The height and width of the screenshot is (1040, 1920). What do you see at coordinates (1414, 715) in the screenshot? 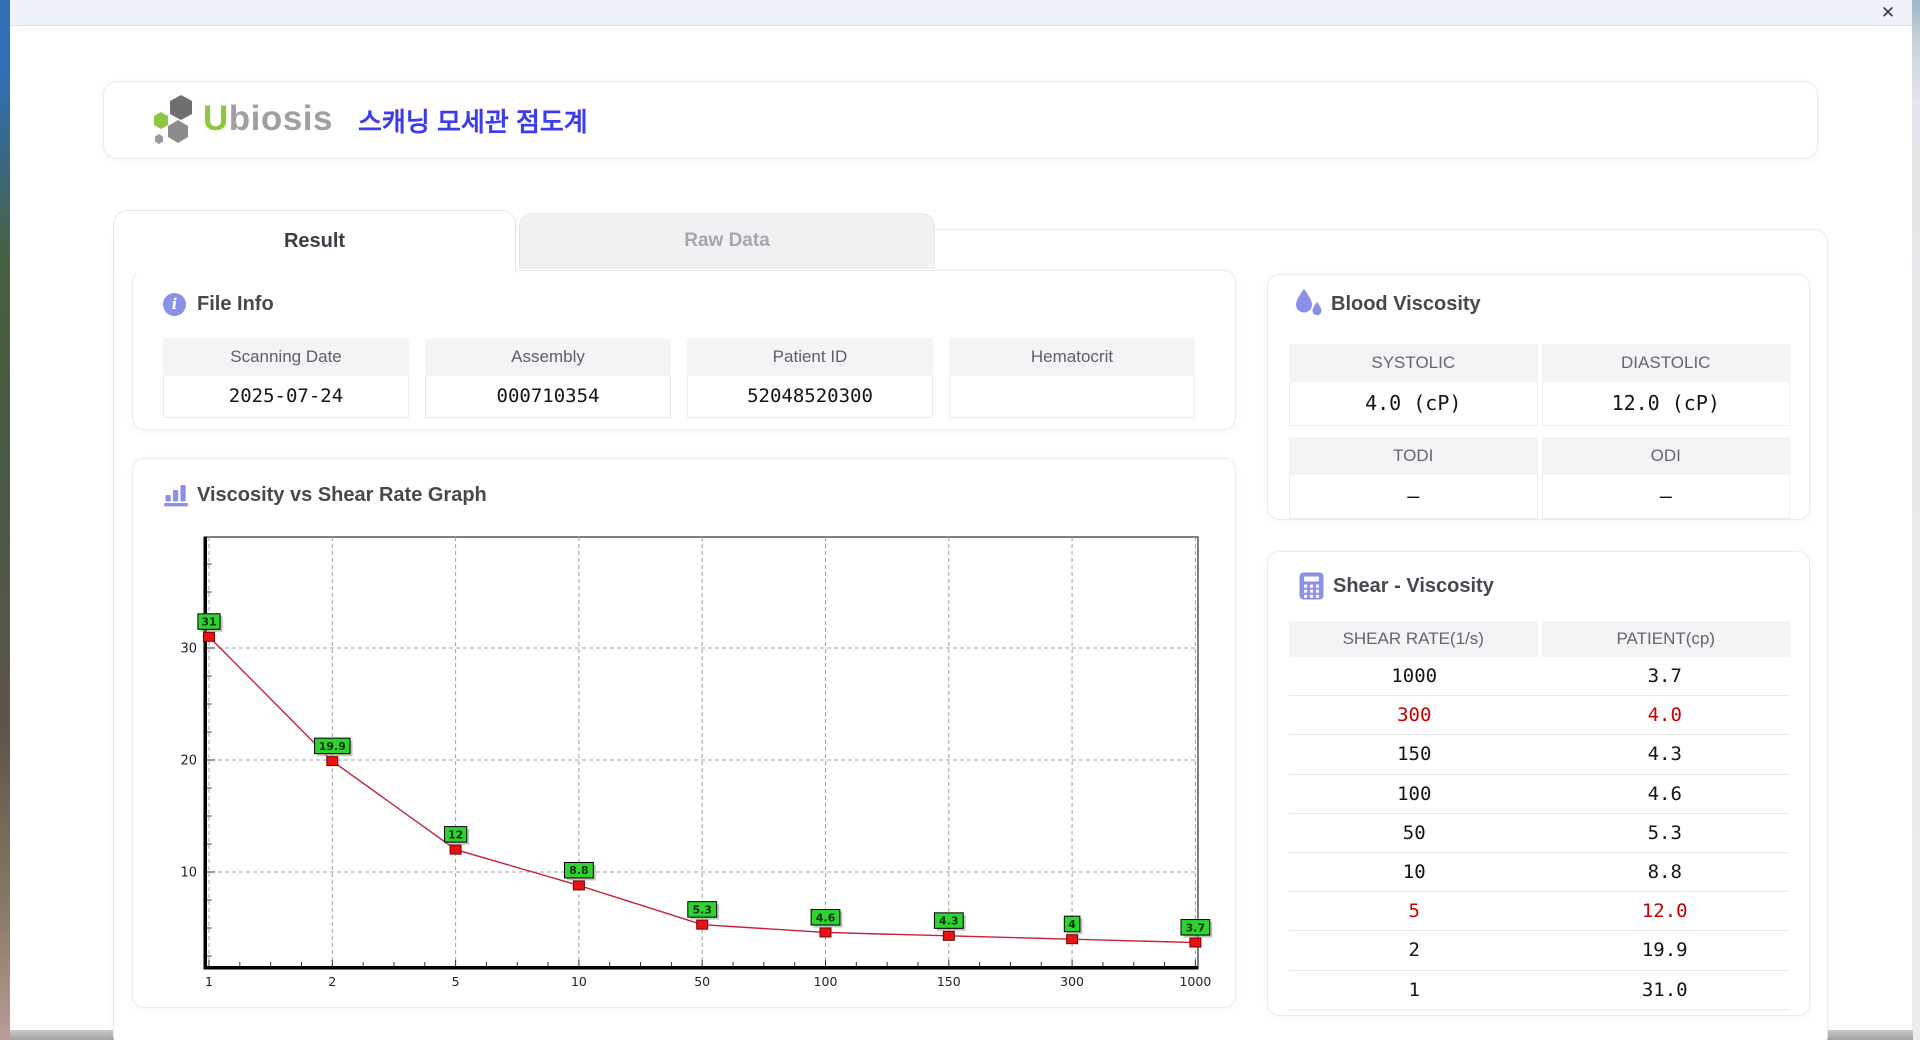
I see `shear-cell: 300` at bounding box center [1414, 715].